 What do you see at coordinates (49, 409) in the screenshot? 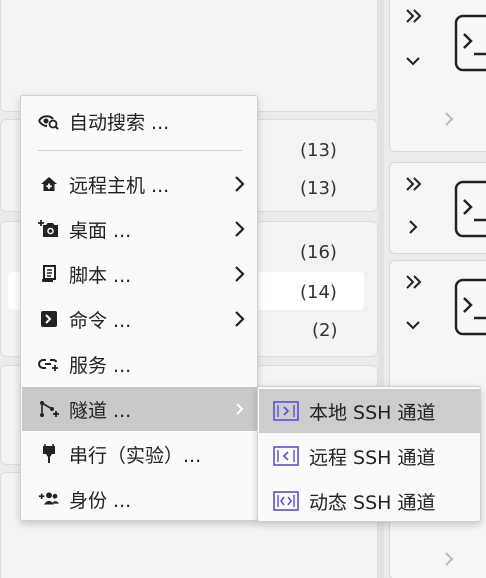
I see `tunnel-icon` at bounding box center [49, 409].